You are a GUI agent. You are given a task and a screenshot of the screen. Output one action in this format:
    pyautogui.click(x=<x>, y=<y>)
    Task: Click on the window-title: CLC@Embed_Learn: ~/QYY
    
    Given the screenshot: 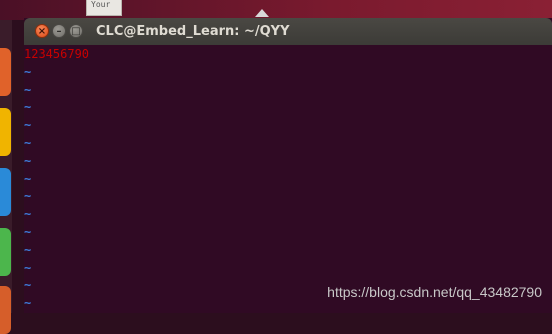 What is the action you would take?
    pyautogui.click(x=193, y=31)
    